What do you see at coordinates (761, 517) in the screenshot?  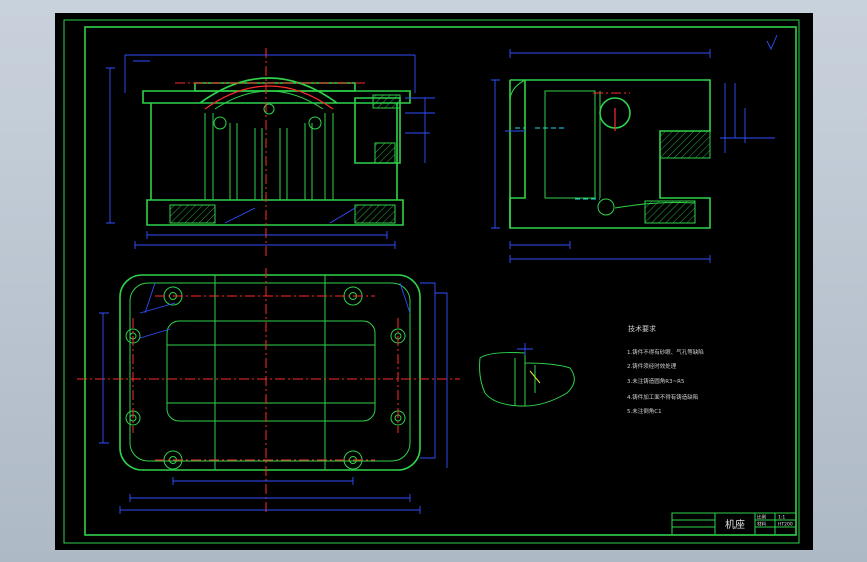 I see `scale-label: 比例` at bounding box center [761, 517].